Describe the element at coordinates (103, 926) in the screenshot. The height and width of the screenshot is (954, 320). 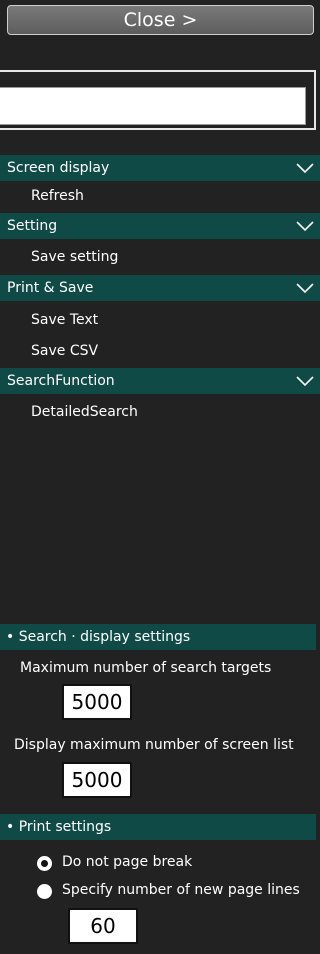
I see `page-lines-input: 60` at that location.